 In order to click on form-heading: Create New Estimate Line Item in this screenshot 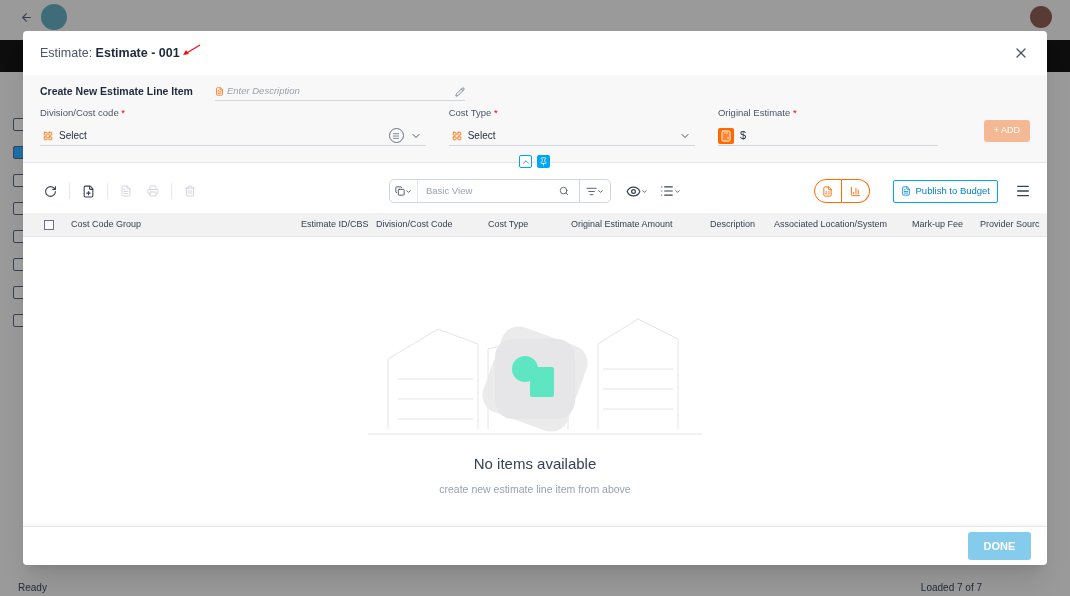, I will do `click(116, 92)`.